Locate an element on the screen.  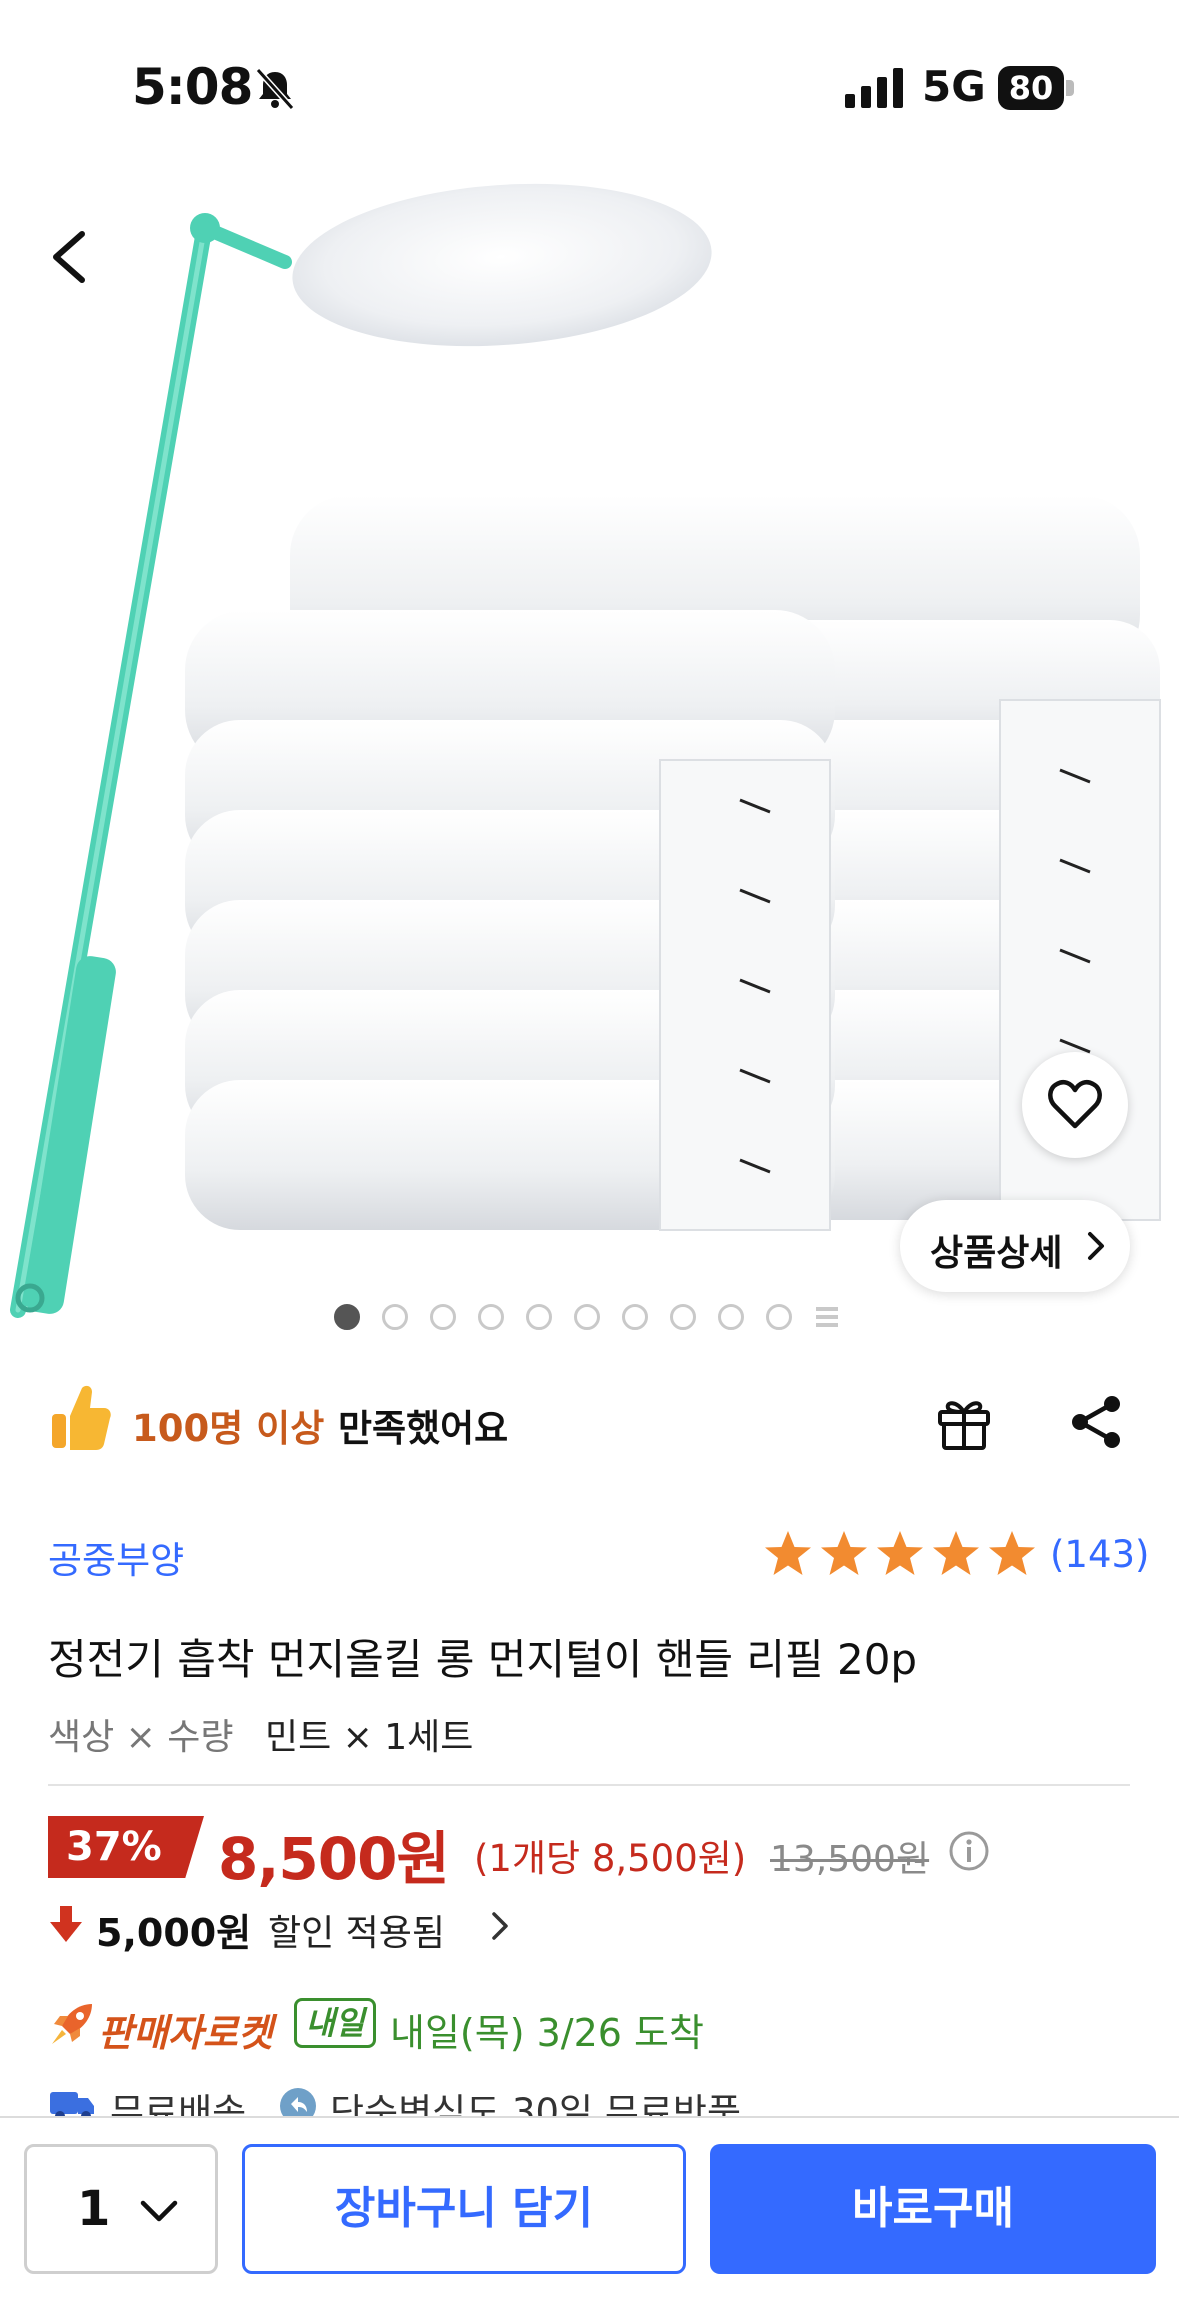
divider is located at coordinates (589, 1785).